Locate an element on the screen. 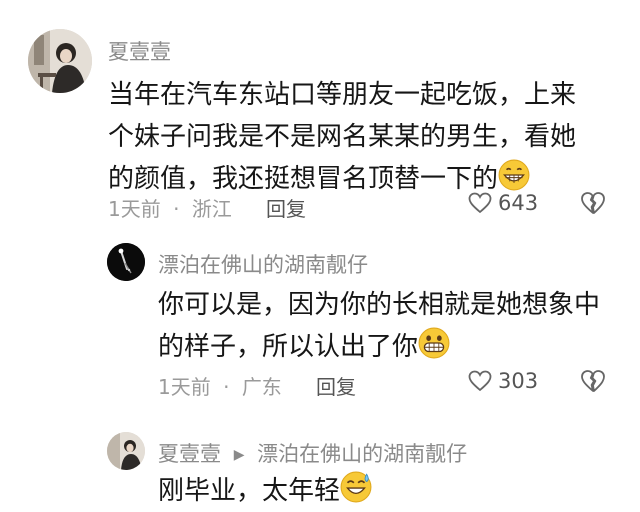 The image size is (640, 512). reply-to-username: 漂泊在佛山的湖南靓仔 is located at coordinates (362, 454).